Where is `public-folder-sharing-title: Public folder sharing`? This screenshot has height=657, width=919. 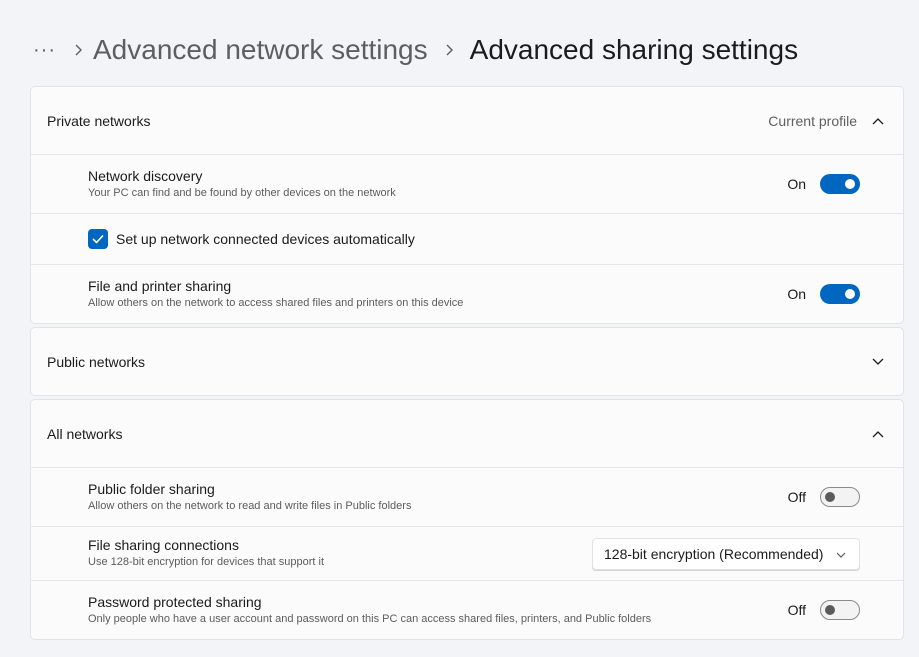
public-folder-sharing-title: Public folder sharing is located at coordinates (151, 488).